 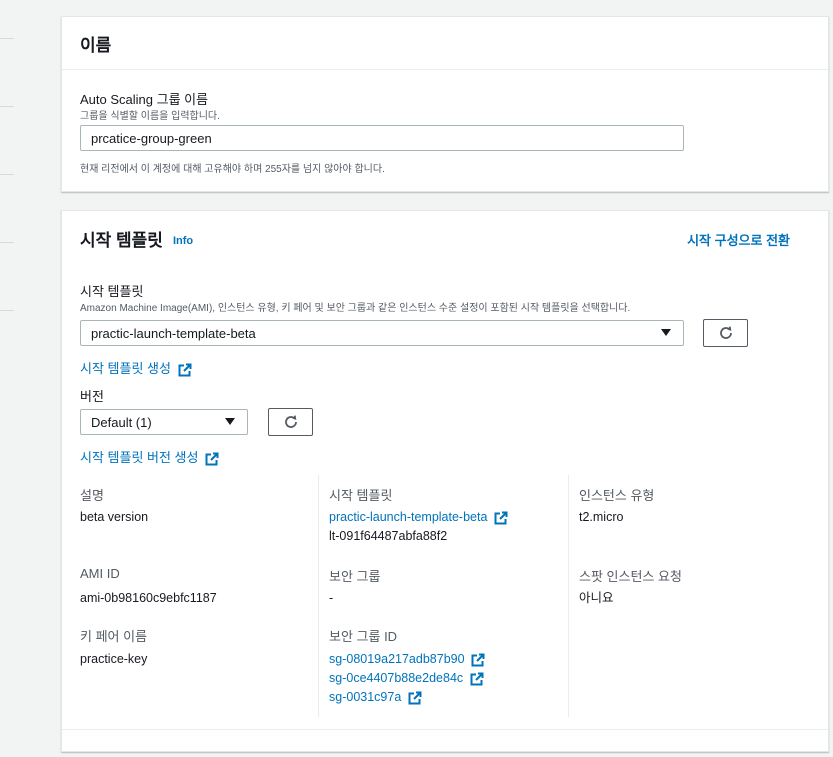 I want to click on switch-to-launch-config-link: 시작 구성으로 전환, so click(x=738, y=239).